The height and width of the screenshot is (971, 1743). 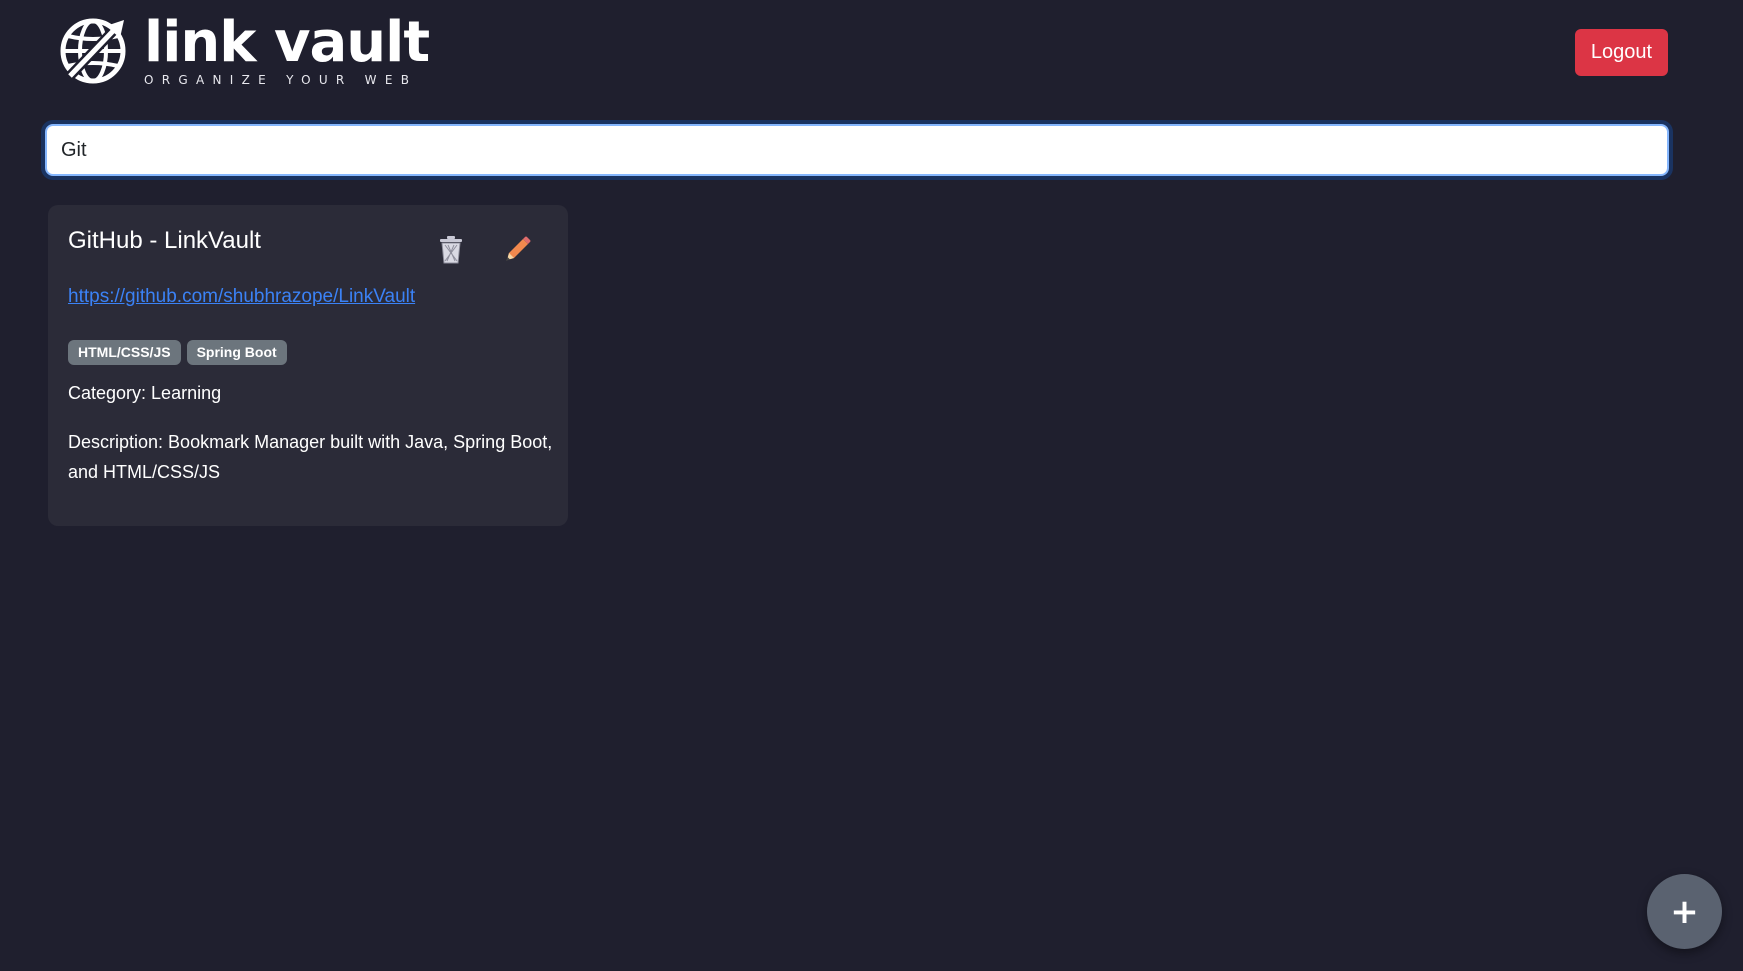 I want to click on plus-icon: +, so click(x=1684, y=911).